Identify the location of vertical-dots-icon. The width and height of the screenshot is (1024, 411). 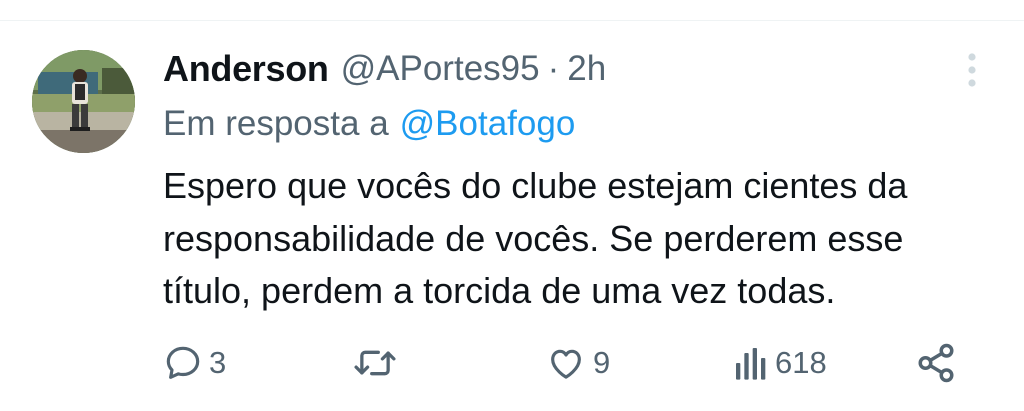
(972, 70).